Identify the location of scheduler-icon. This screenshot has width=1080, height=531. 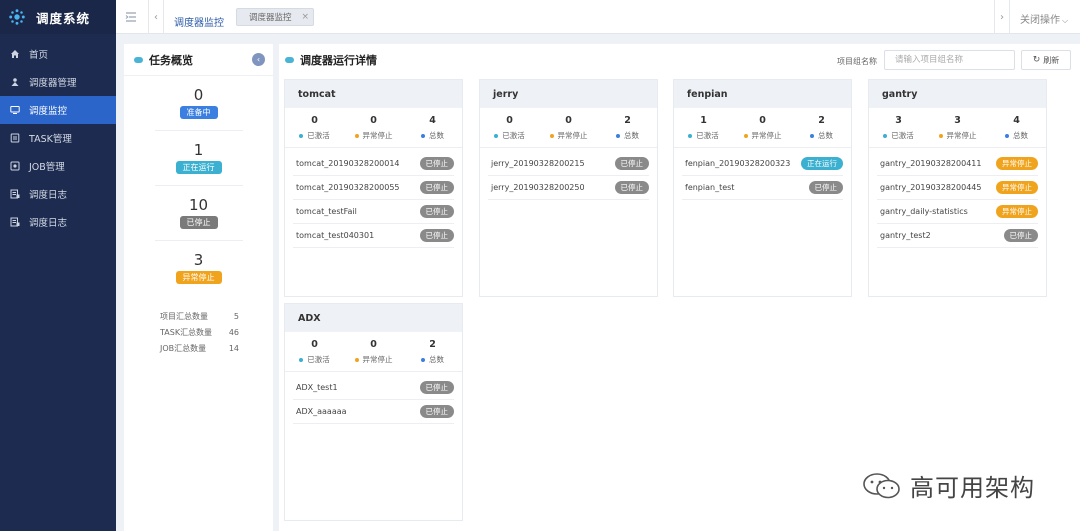
(15, 82).